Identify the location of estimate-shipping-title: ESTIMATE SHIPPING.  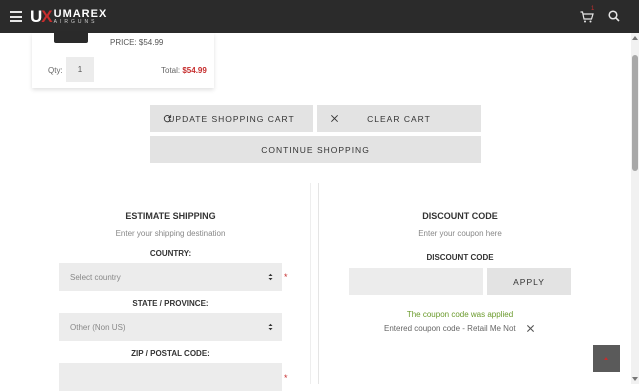
(170, 216).